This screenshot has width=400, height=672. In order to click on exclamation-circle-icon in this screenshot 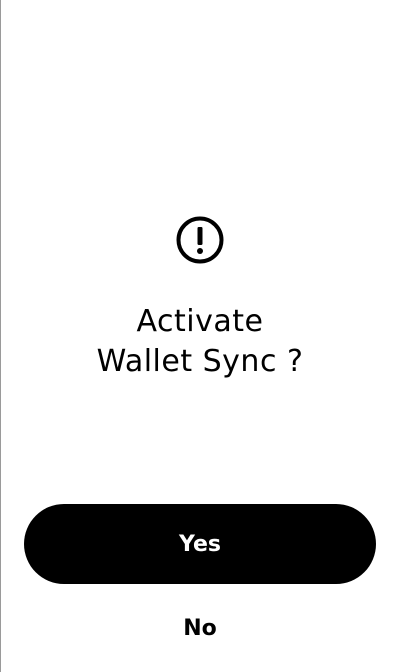, I will do `click(200, 240)`.